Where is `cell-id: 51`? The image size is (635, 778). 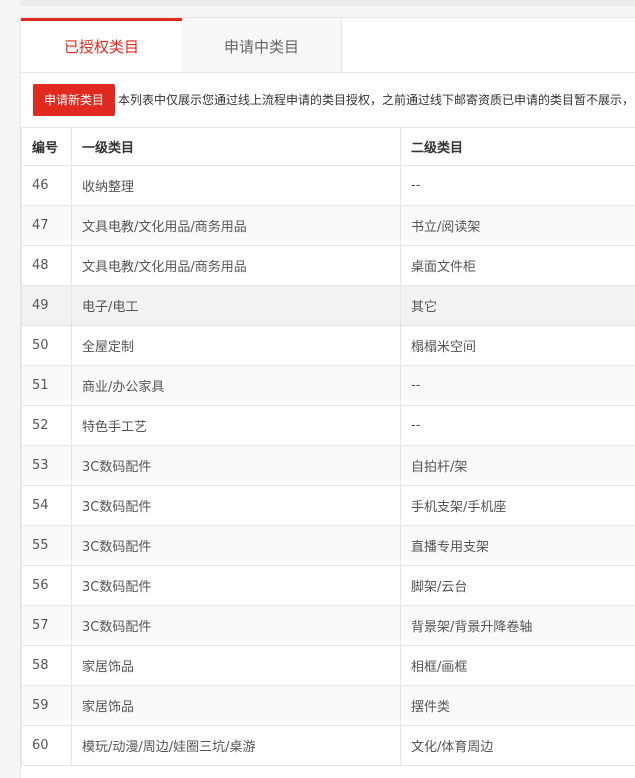
cell-id: 51 is located at coordinates (47, 386).